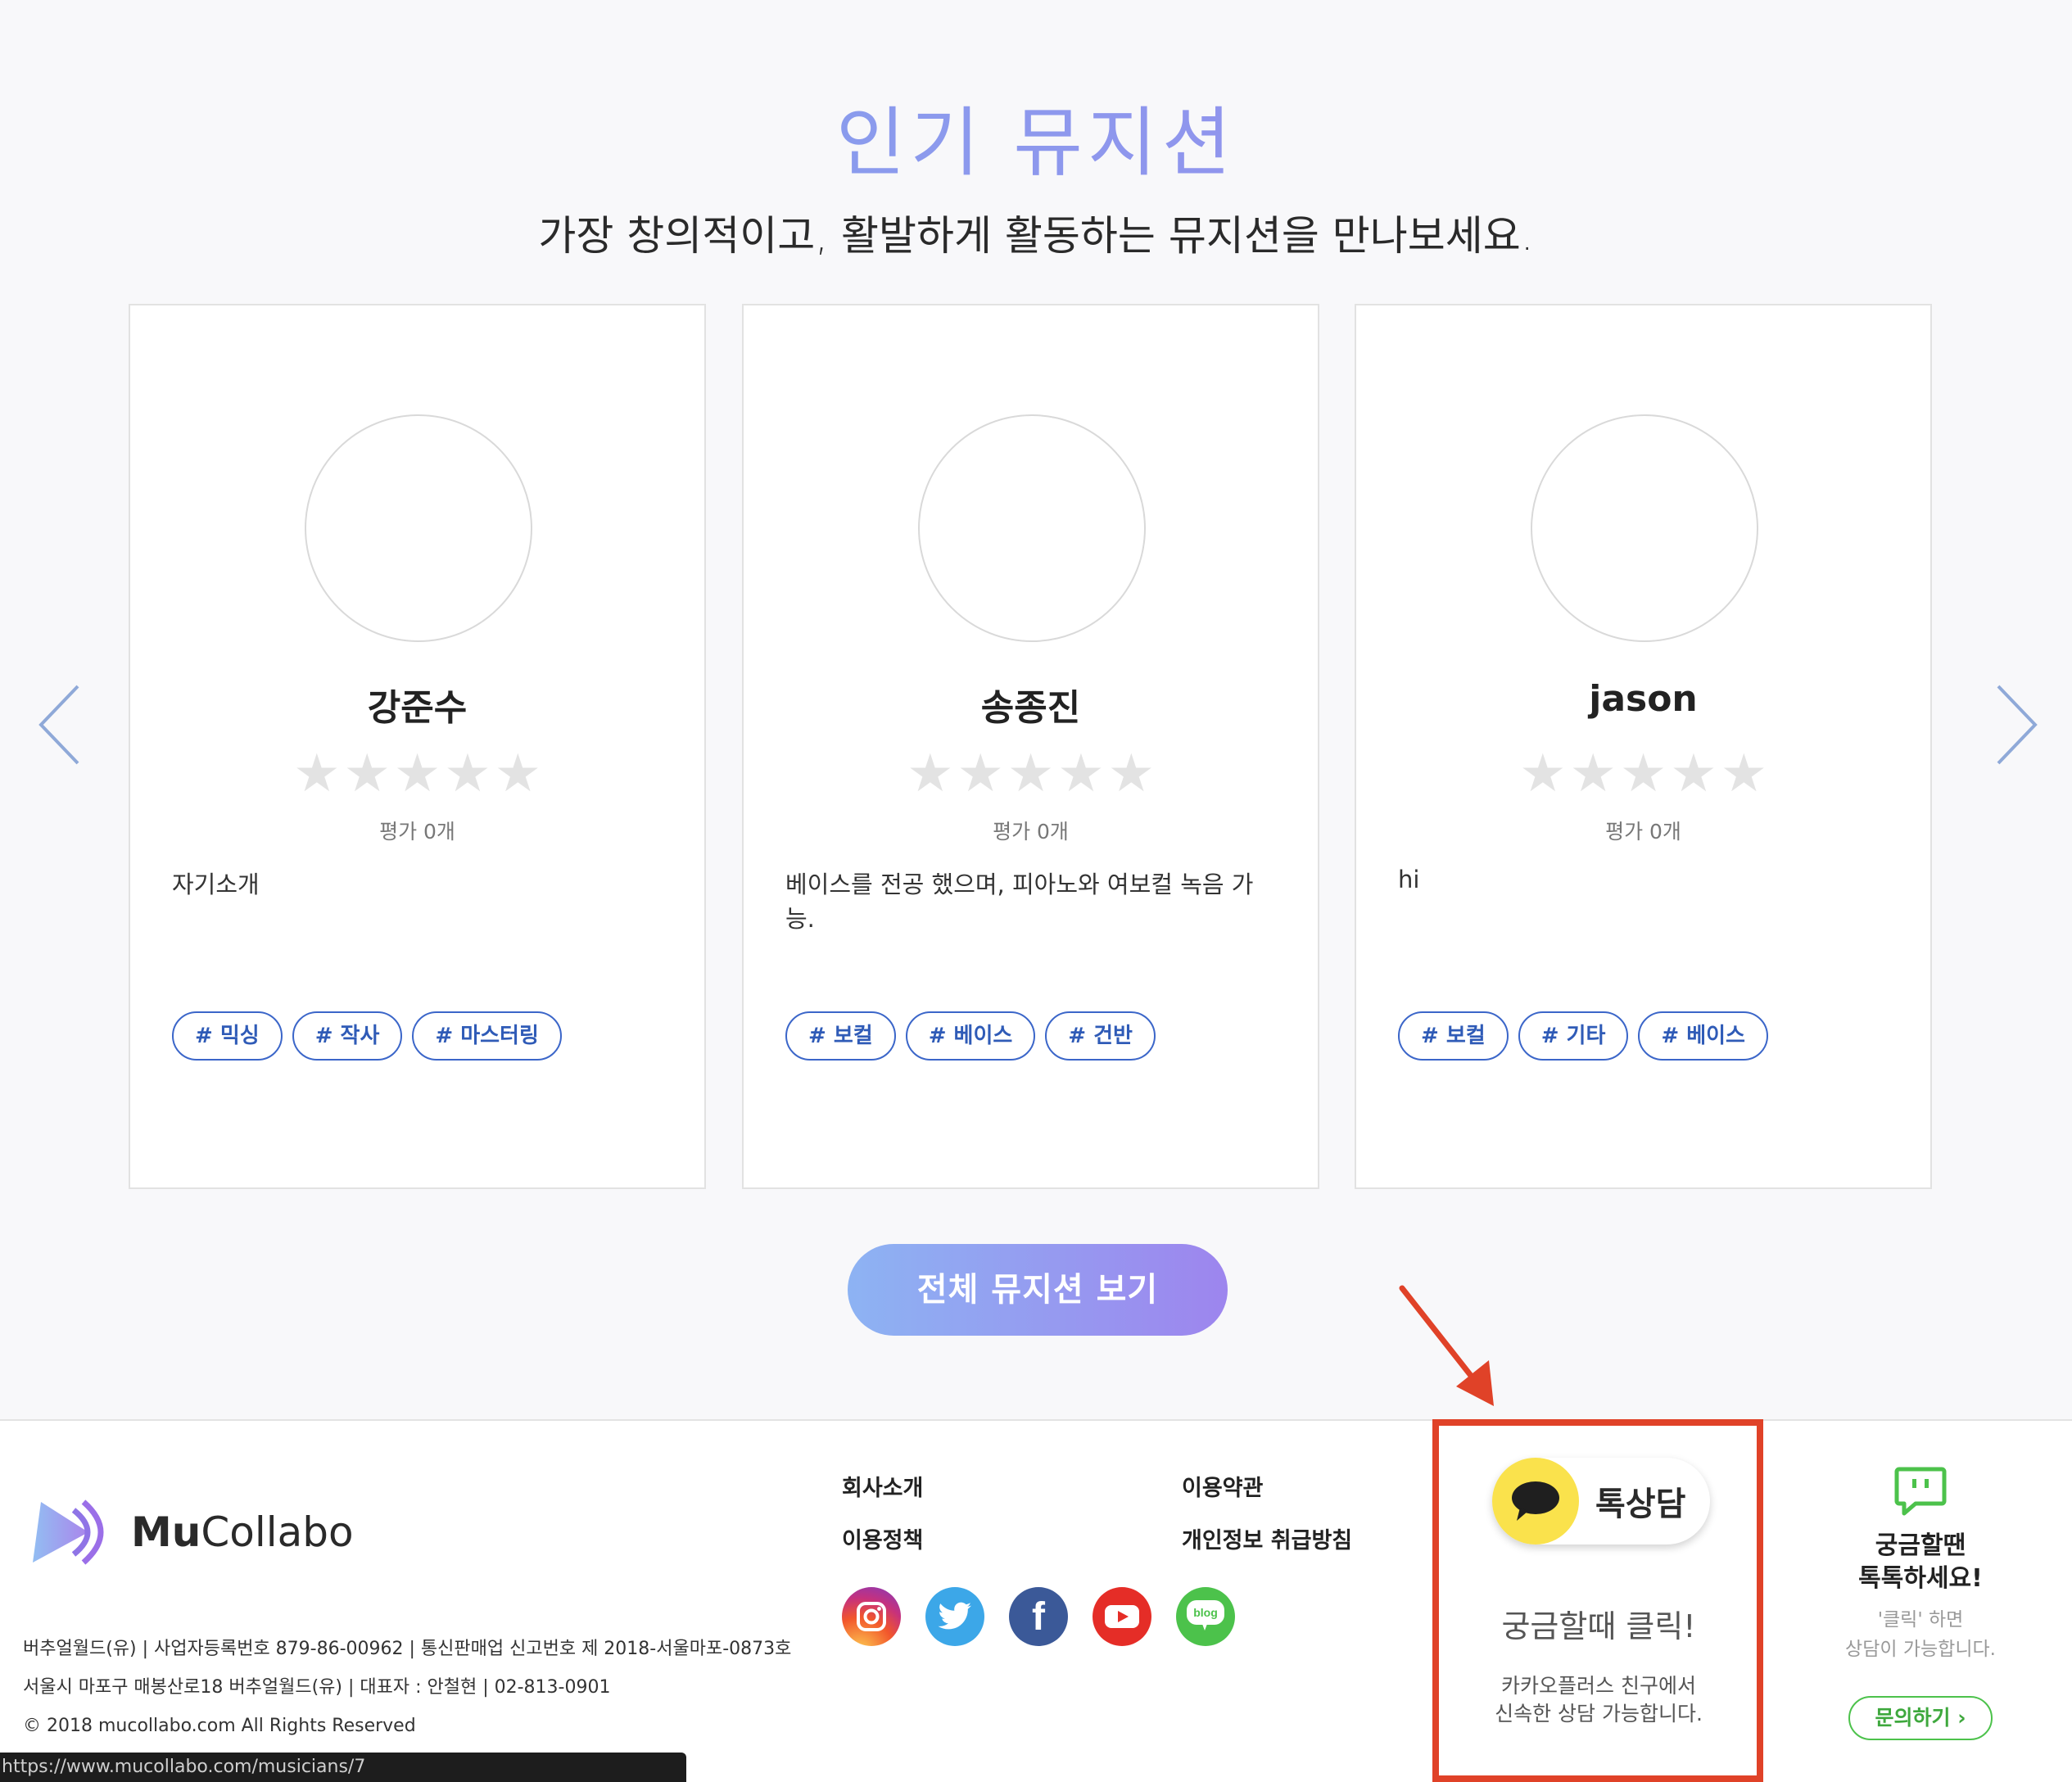 This screenshot has height=1782, width=2072. I want to click on footer-link-terms: 이용약관, so click(1222, 1486).